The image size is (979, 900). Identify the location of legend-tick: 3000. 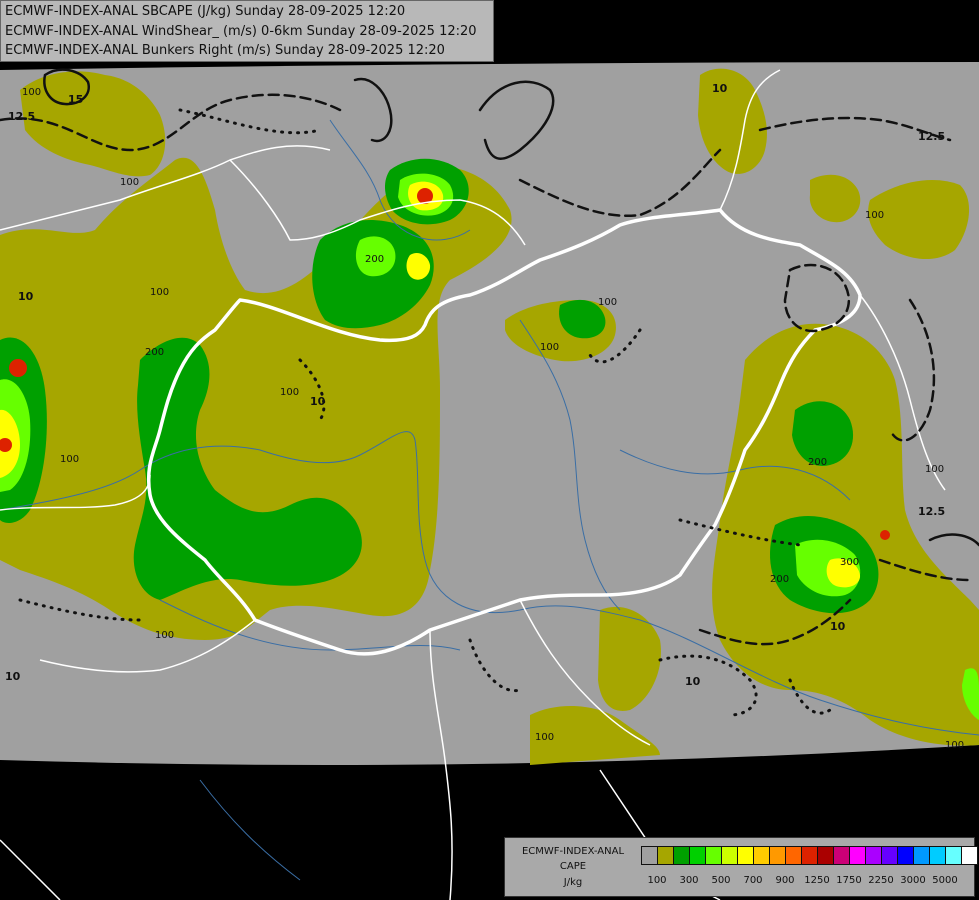
(913, 880).